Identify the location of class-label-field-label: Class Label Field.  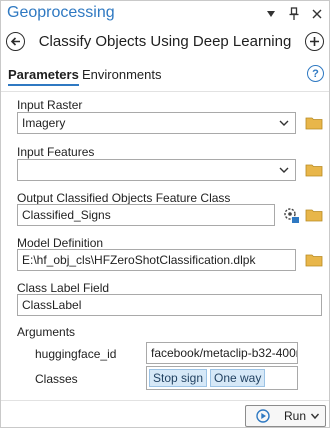
(63, 288).